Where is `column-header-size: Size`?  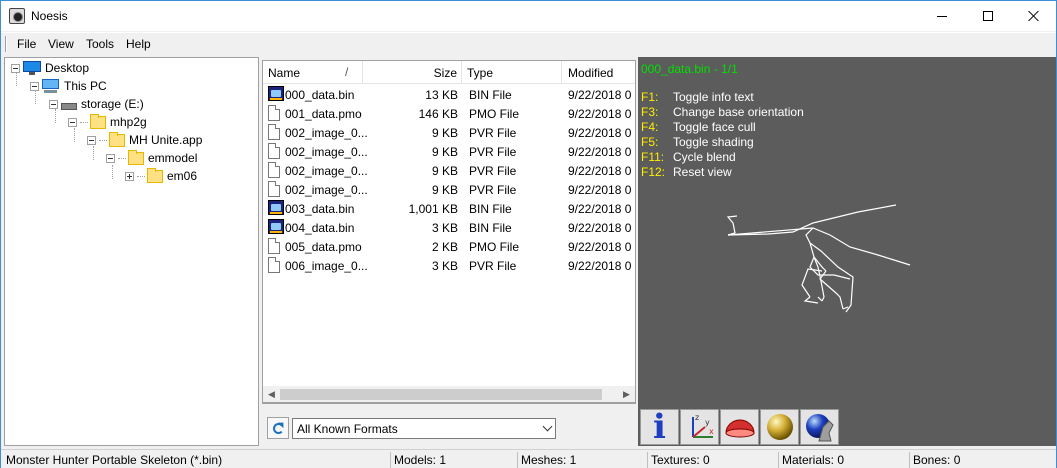 column-header-size: Size is located at coordinates (412, 72).